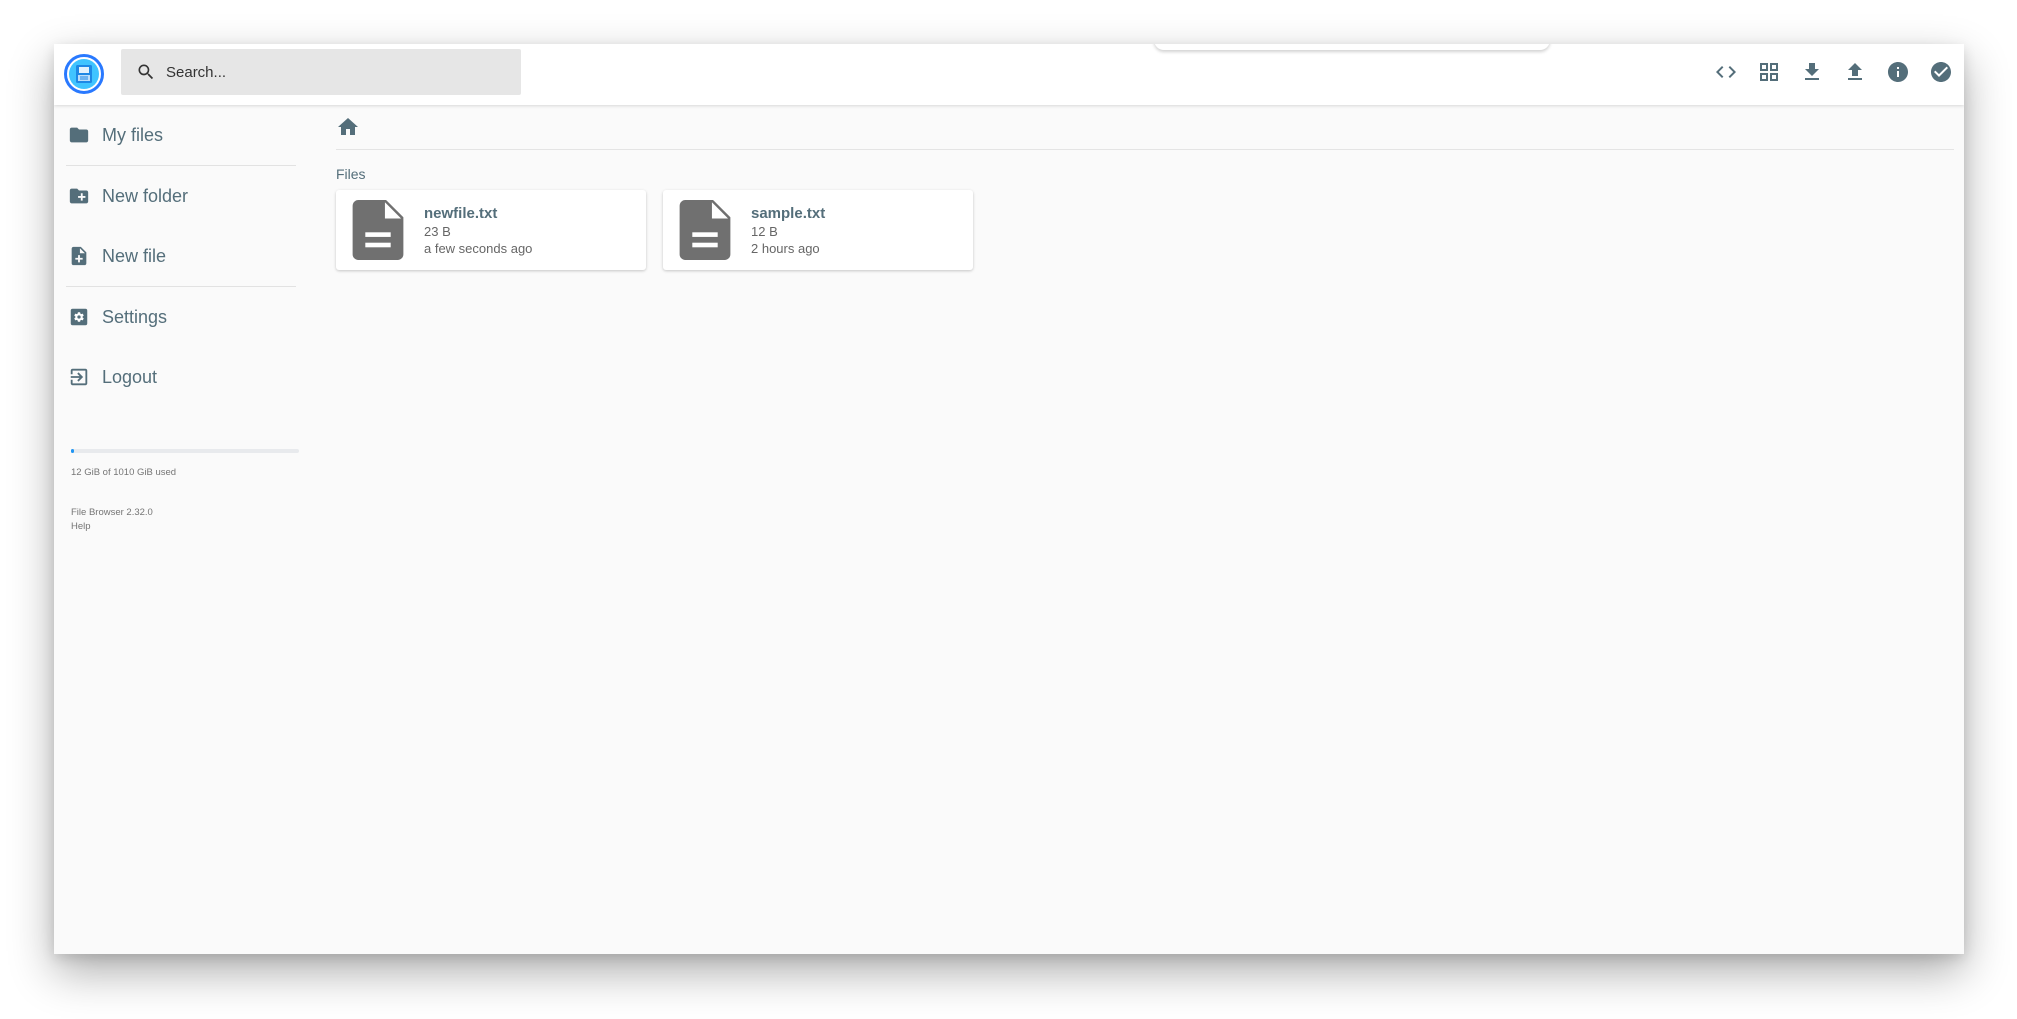 This screenshot has height=1019, width=2017. Describe the element at coordinates (478, 248) in the screenshot. I see `file-modified: a few seconds ago` at that location.